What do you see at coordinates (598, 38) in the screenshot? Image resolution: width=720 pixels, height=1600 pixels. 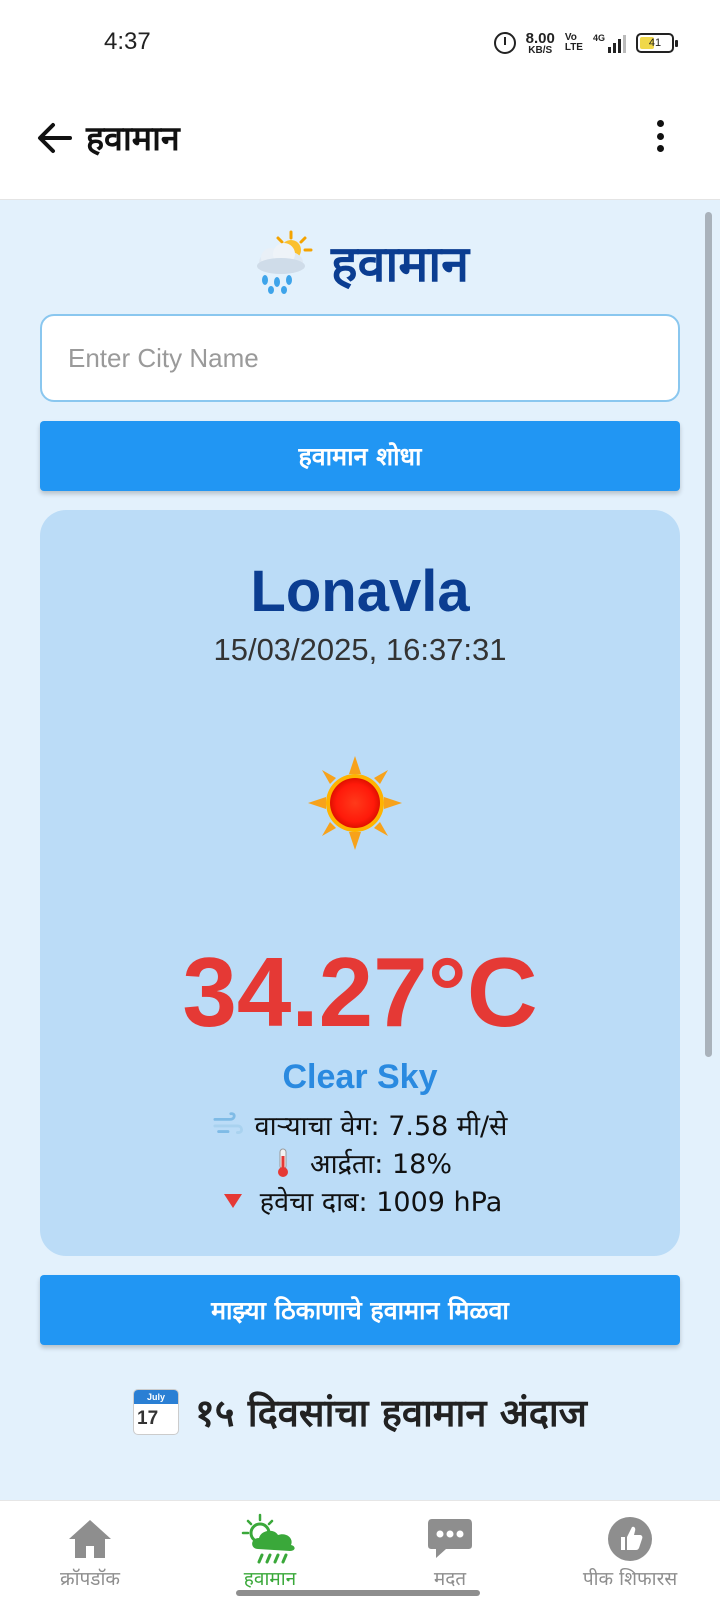 I see `network-type: 4G` at bounding box center [598, 38].